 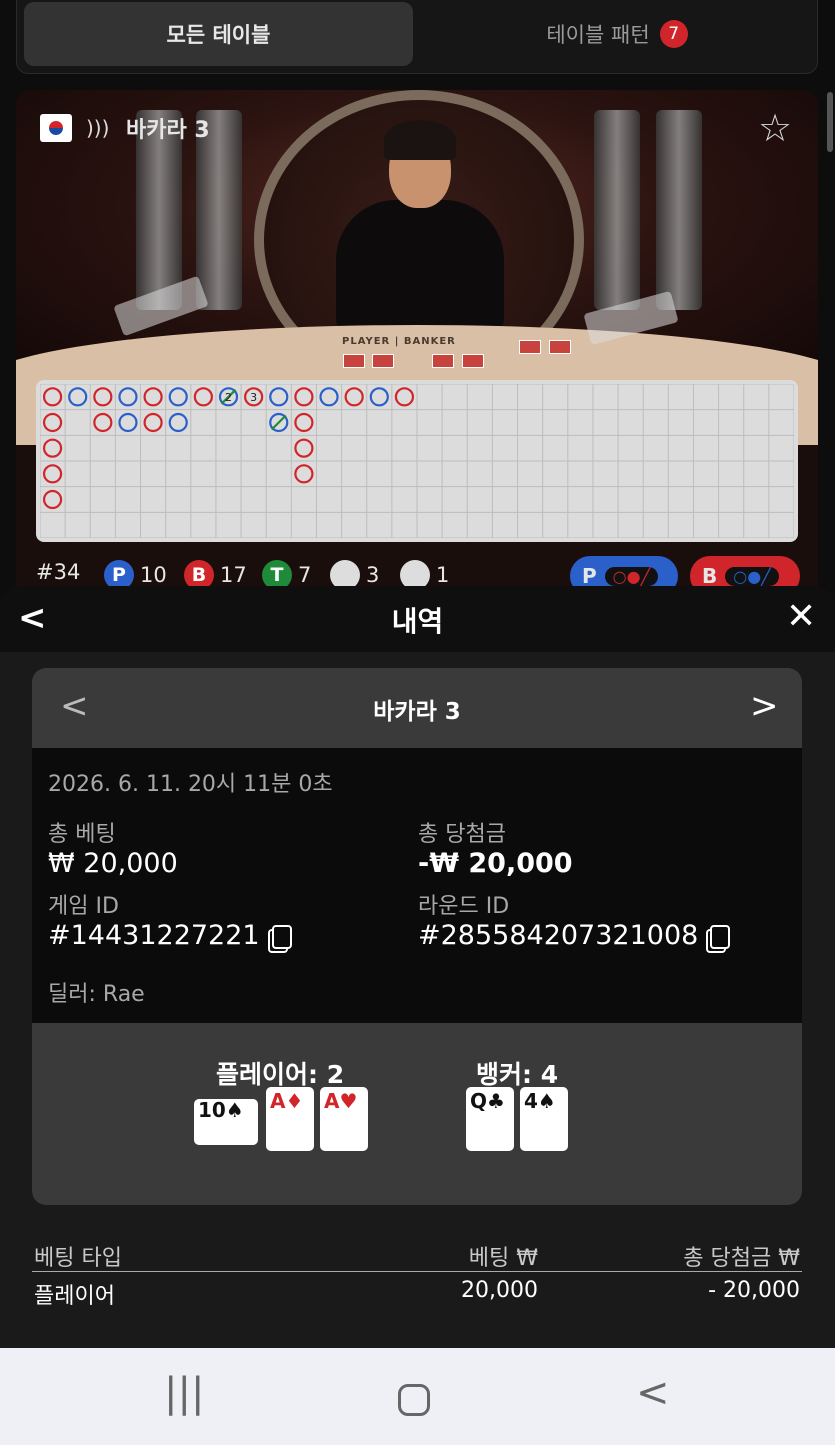 What do you see at coordinates (228, 397) in the screenshot?
I see `tie-count-label: 2` at bounding box center [228, 397].